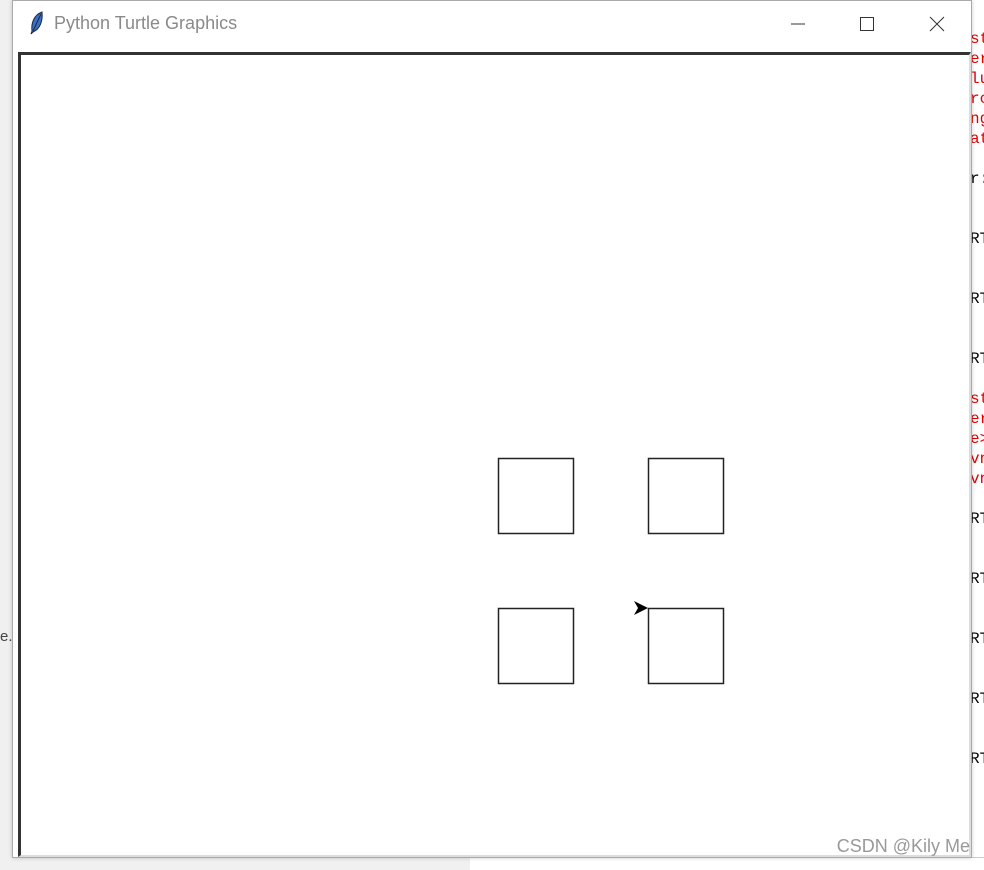 Image resolution: width=984 pixels, height=870 pixels. Describe the element at coordinates (146, 23) in the screenshot. I see `window-title: Python Turtle Graphics` at that location.